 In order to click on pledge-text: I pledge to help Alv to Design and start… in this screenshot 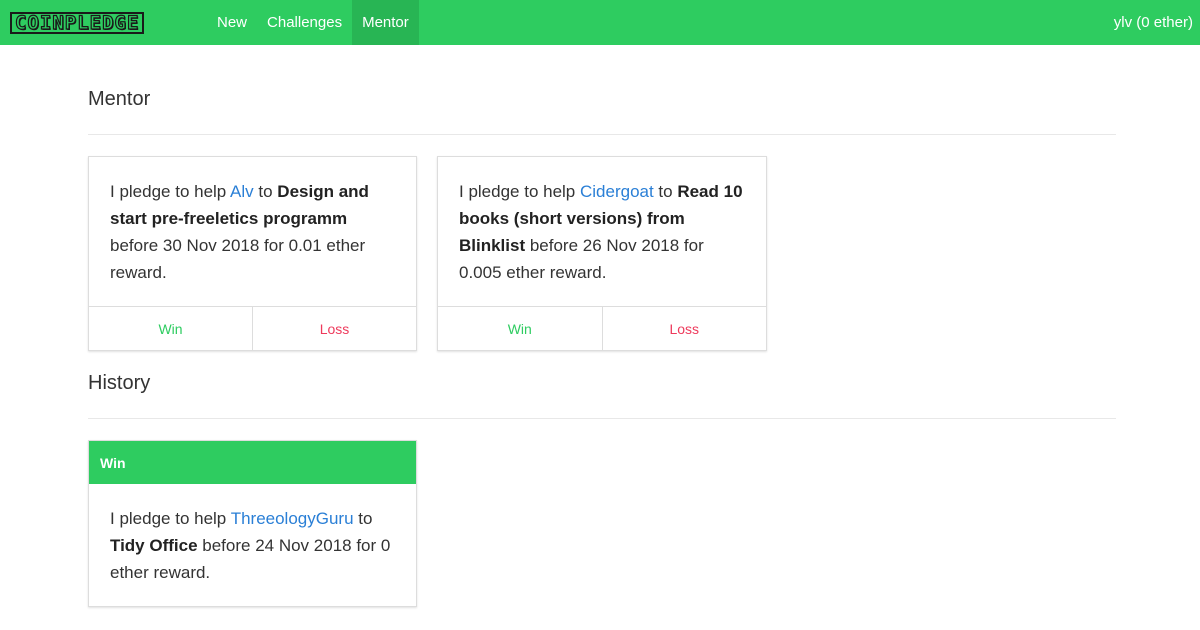, I will do `click(252, 221)`.